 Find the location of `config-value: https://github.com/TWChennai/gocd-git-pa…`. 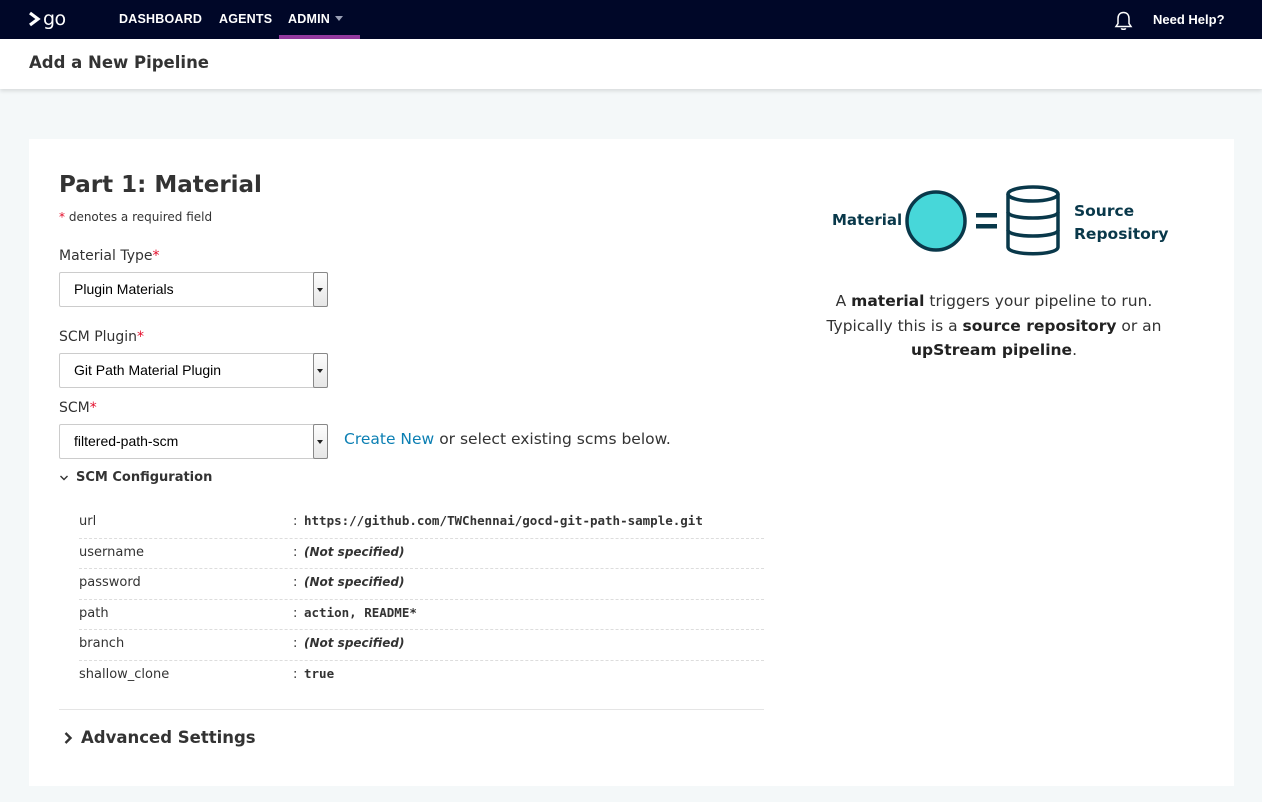

config-value: https://github.com/TWChennai/gocd-git-pa… is located at coordinates (503, 520).